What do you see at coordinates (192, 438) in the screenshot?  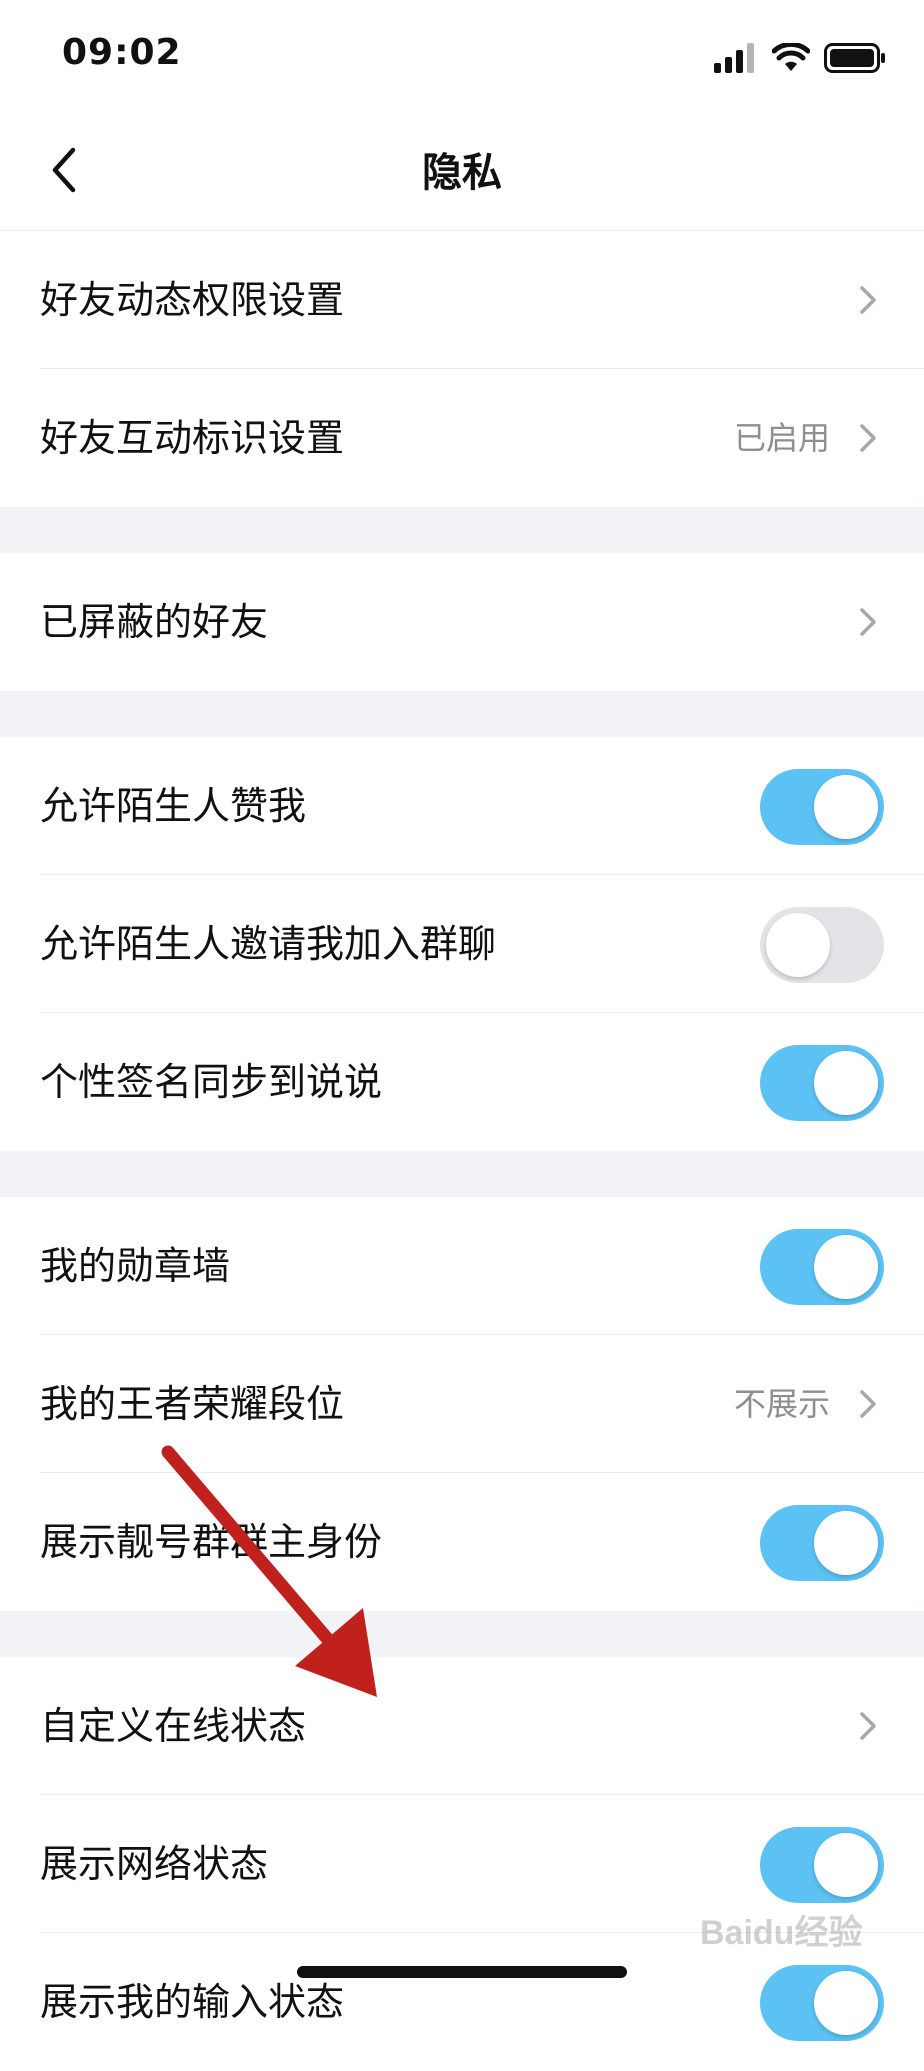 I see `row-label: 好友互动标识设置` at bounding box center [192, 438].